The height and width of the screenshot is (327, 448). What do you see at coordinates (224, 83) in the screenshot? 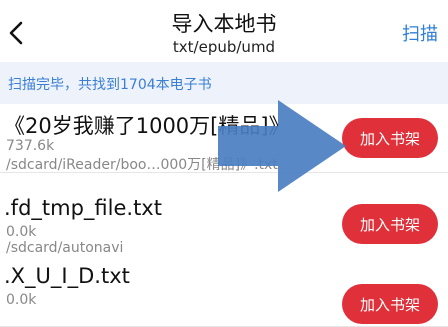
I see `scan-status-banner: 扫描完毕，共找到1704本电子书` at bounding box center [224, 83].